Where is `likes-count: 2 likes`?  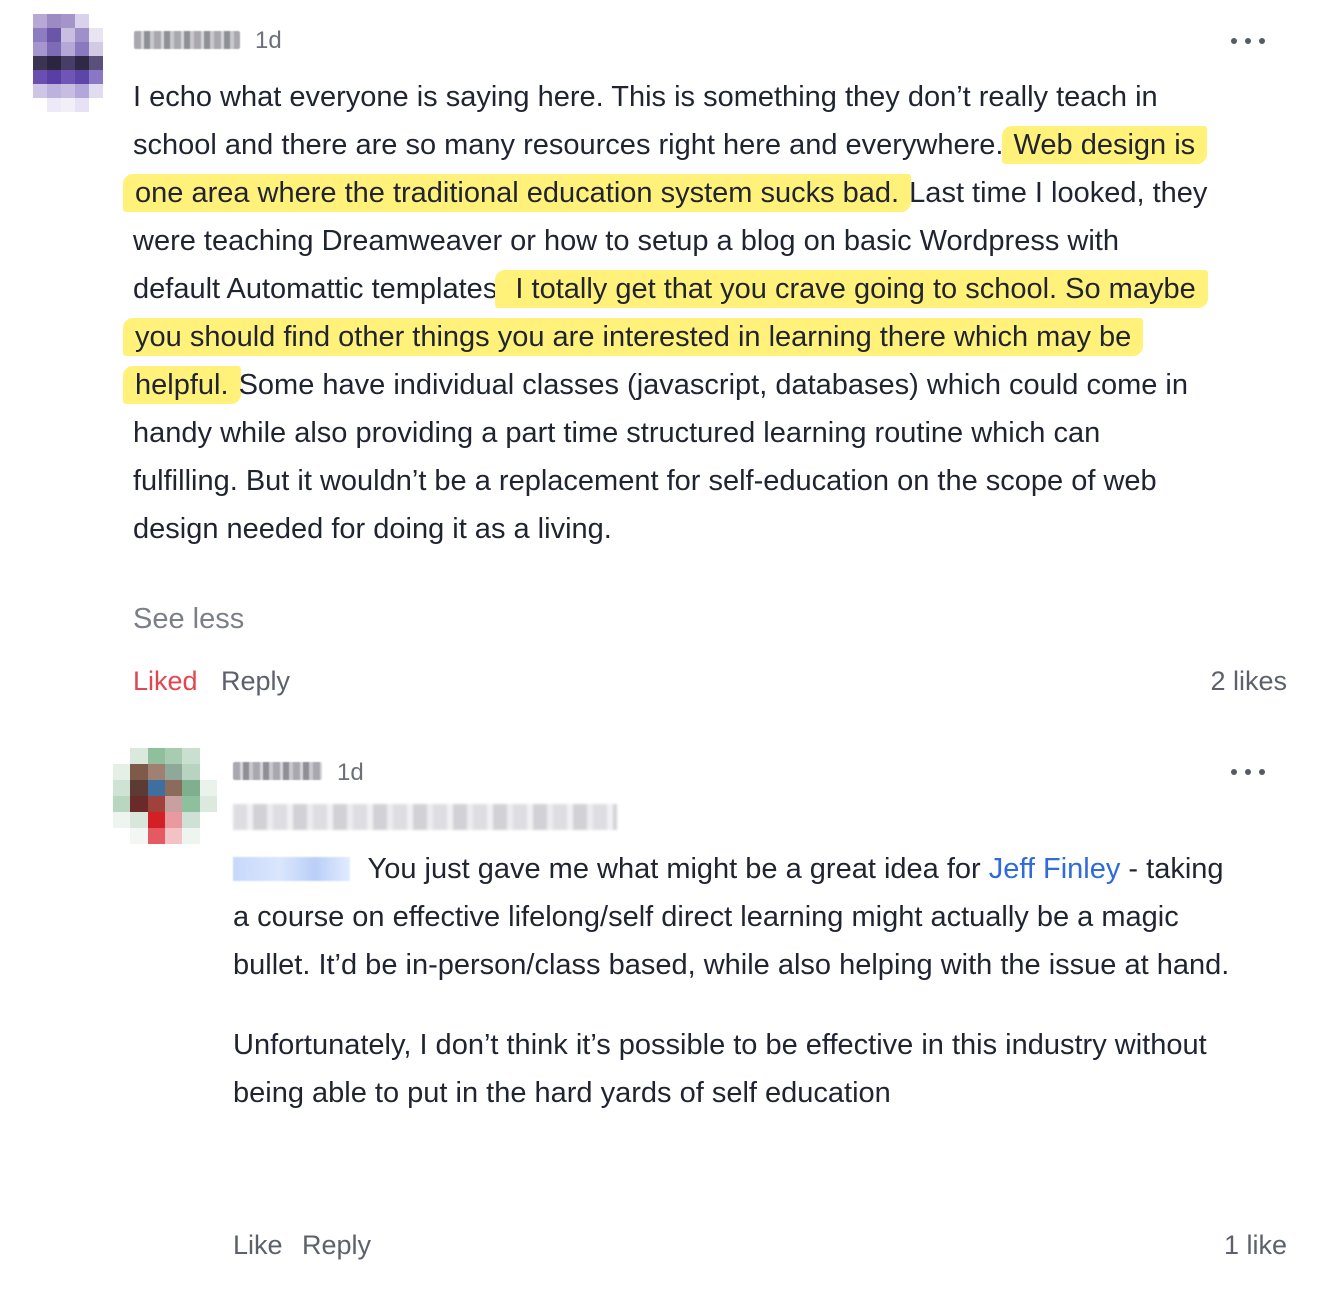
likes-count: 2 likes is located at coordinates (1248, 681).